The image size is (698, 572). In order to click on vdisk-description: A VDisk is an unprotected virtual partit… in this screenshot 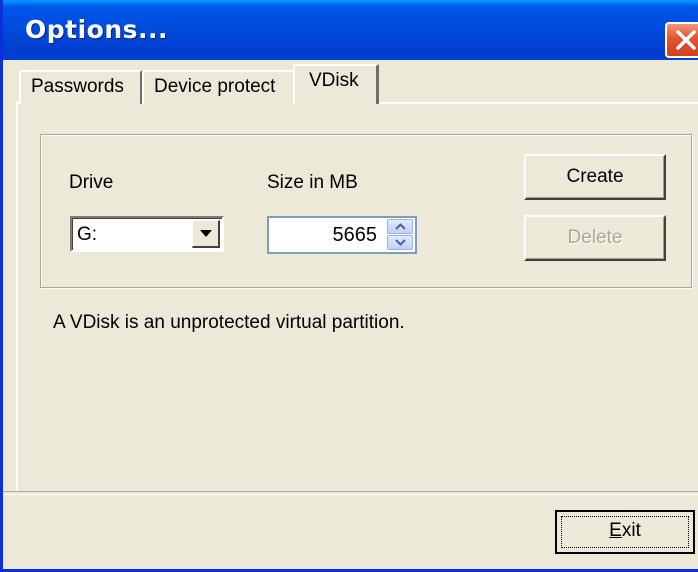, I will do `click(229, 322)`.